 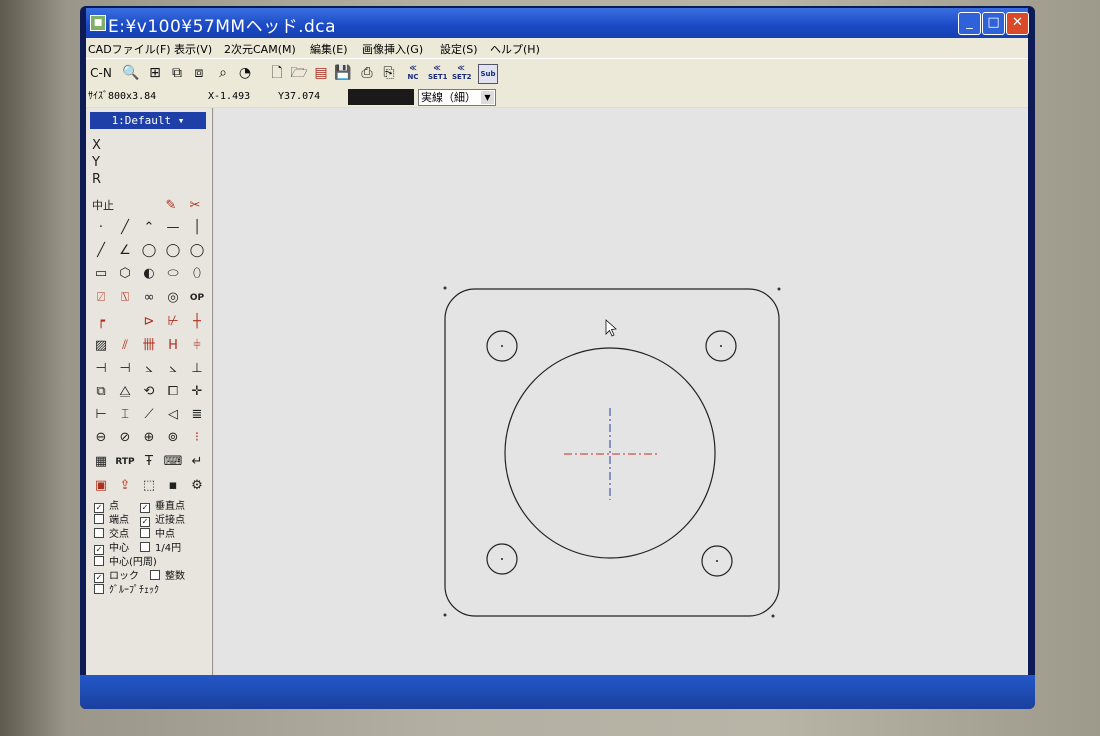 I want to click on scale-tool: ⧠, so click(x=173, y=392).